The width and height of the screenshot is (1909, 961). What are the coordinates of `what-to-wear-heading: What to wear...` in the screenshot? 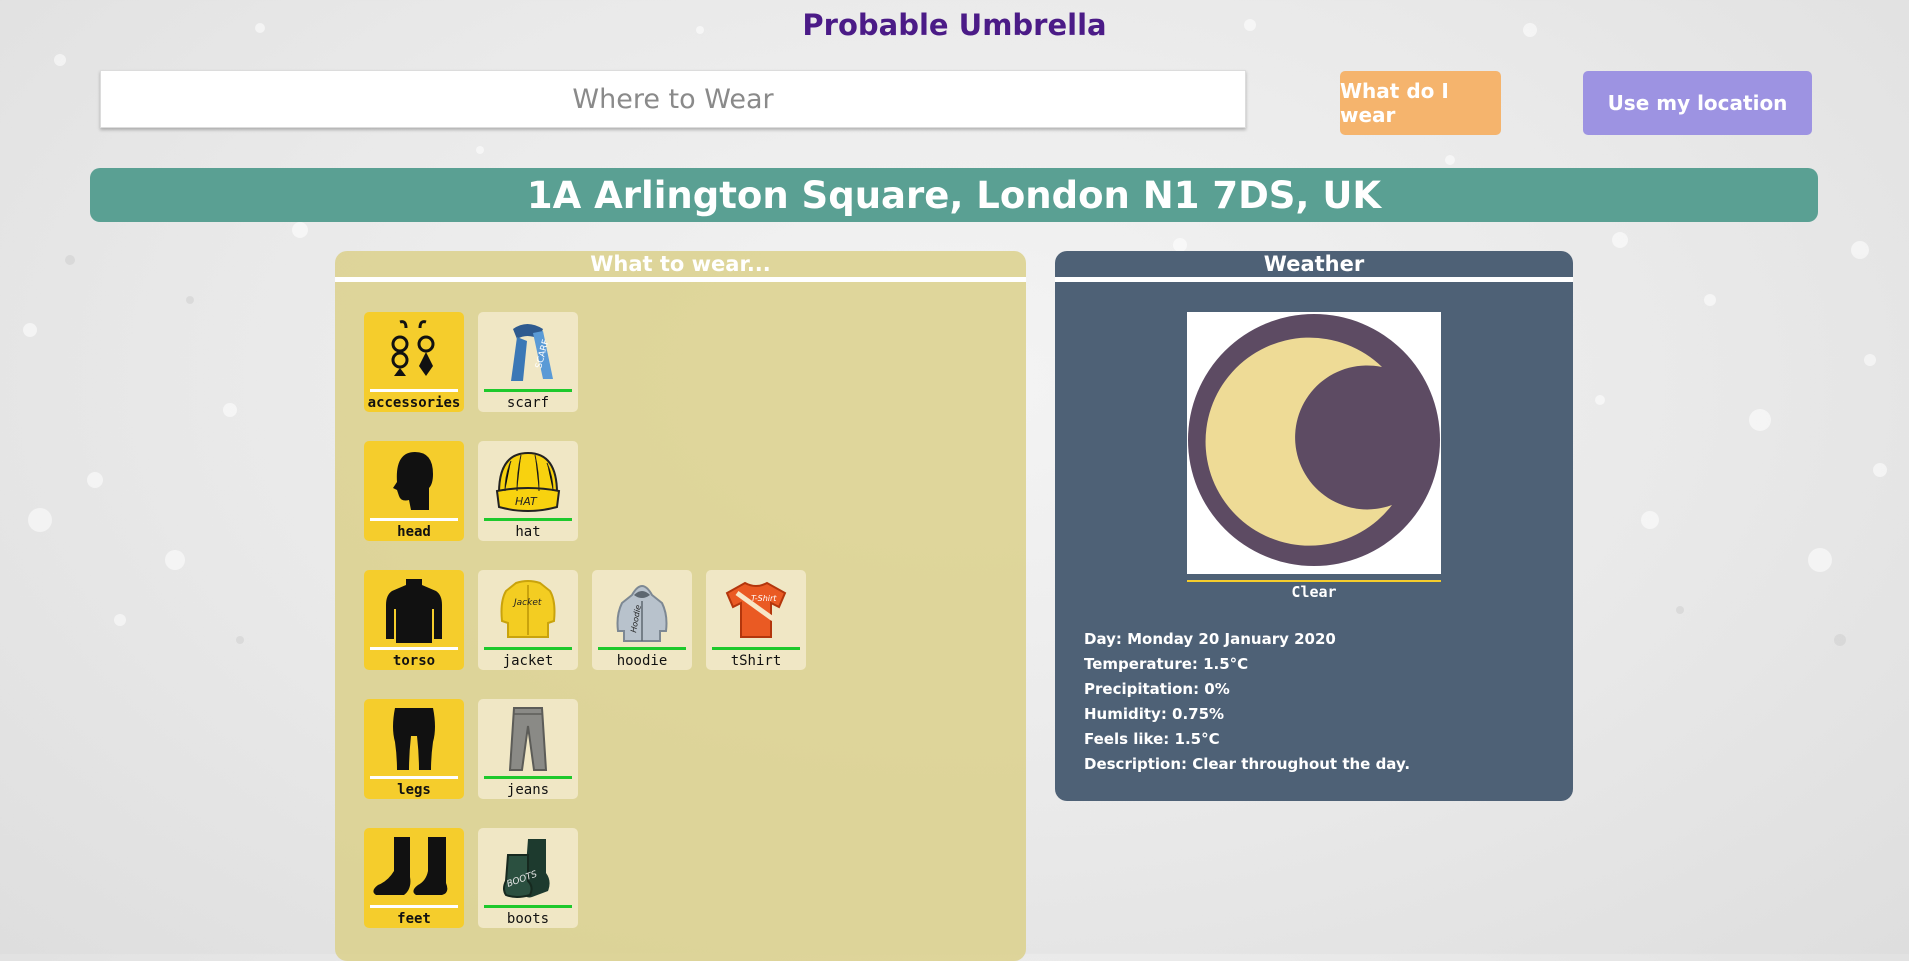 It's located at (680, 266).